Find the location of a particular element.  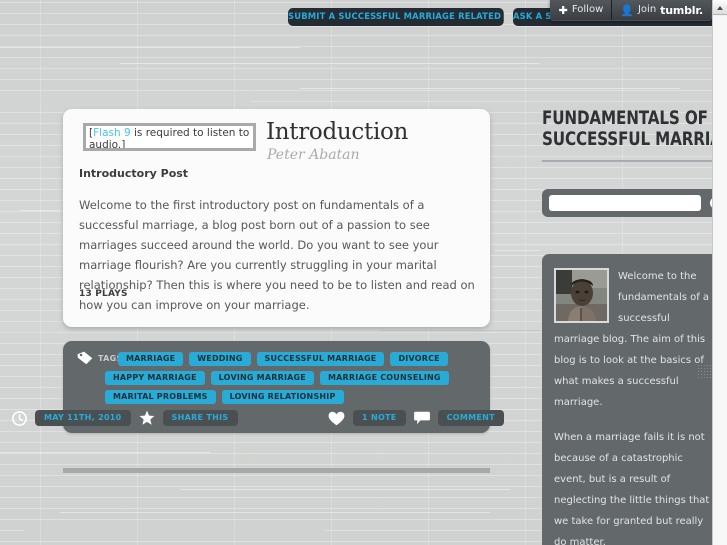

tag-row: MARITAL PROBLEMS LOVING RELATIONSHIP is located at coordinates (224, 397).